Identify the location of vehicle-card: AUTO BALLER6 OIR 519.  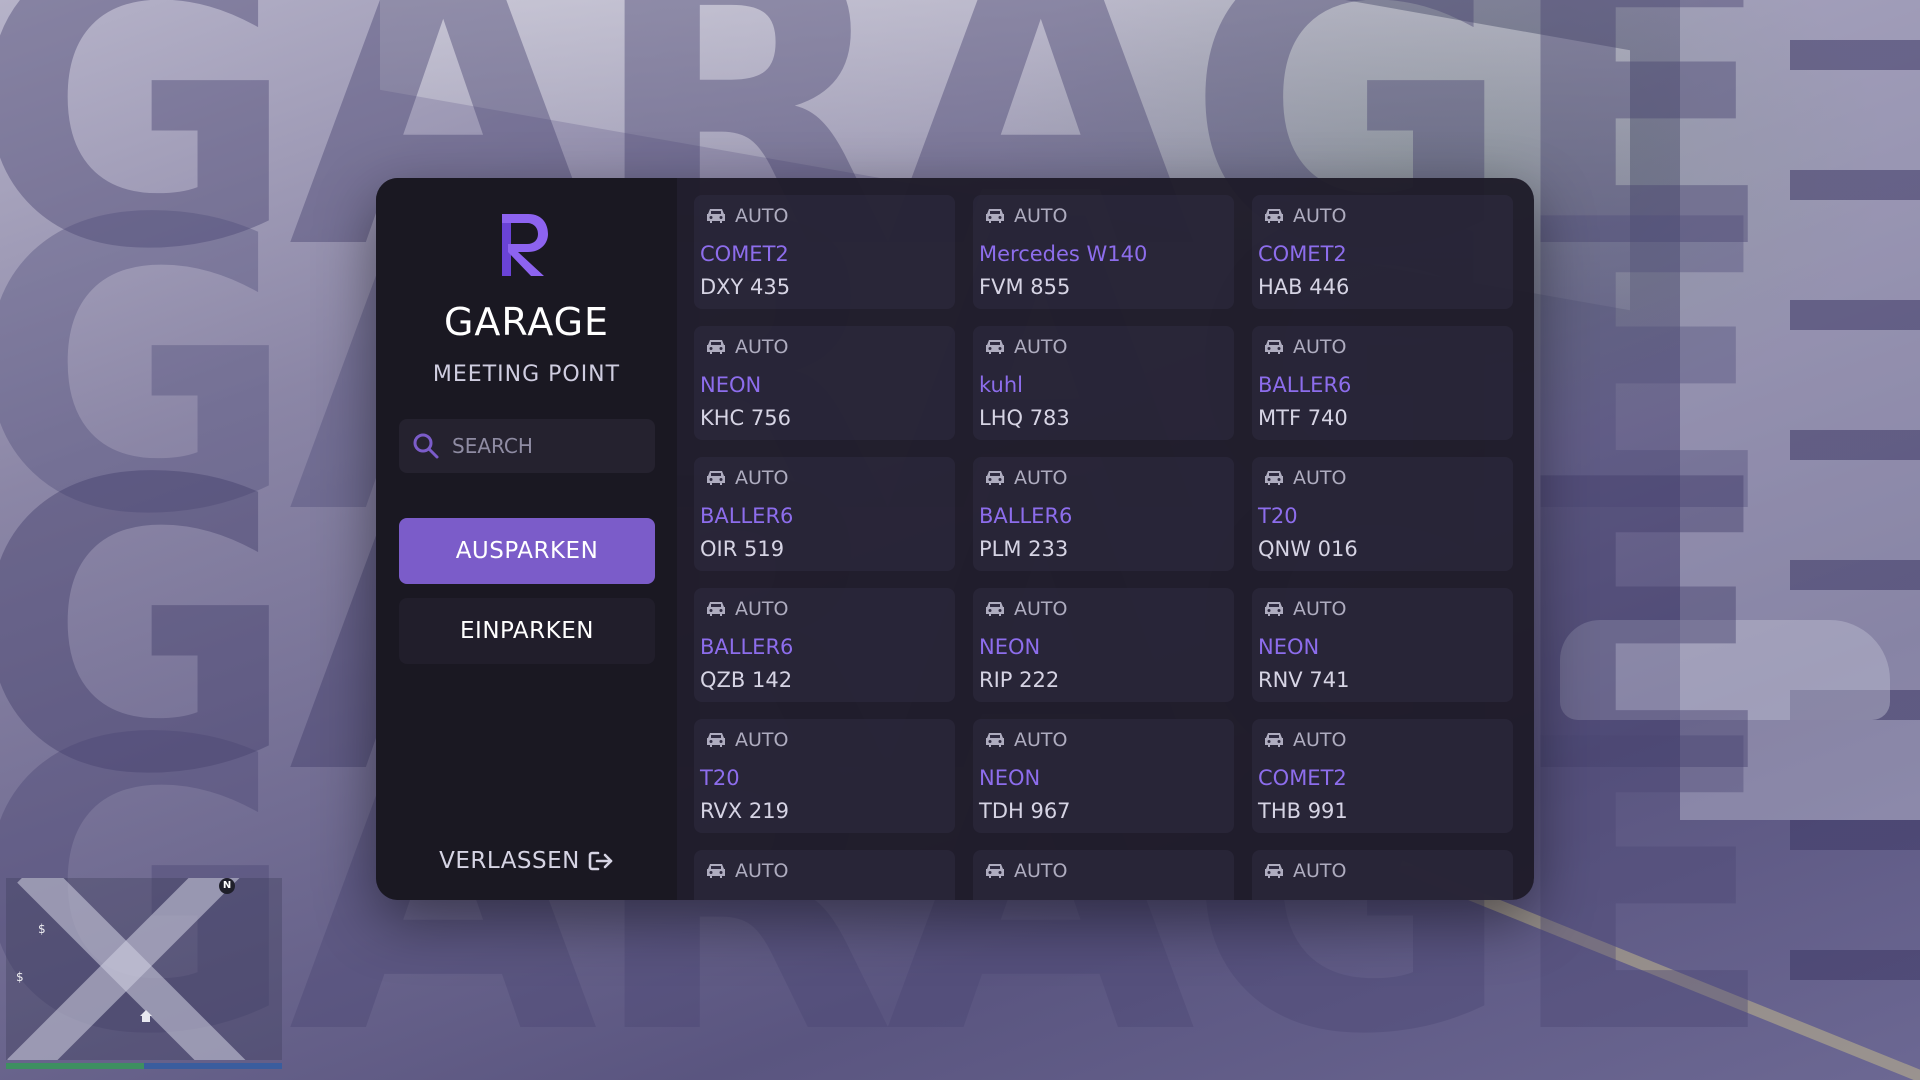
(824, 514).